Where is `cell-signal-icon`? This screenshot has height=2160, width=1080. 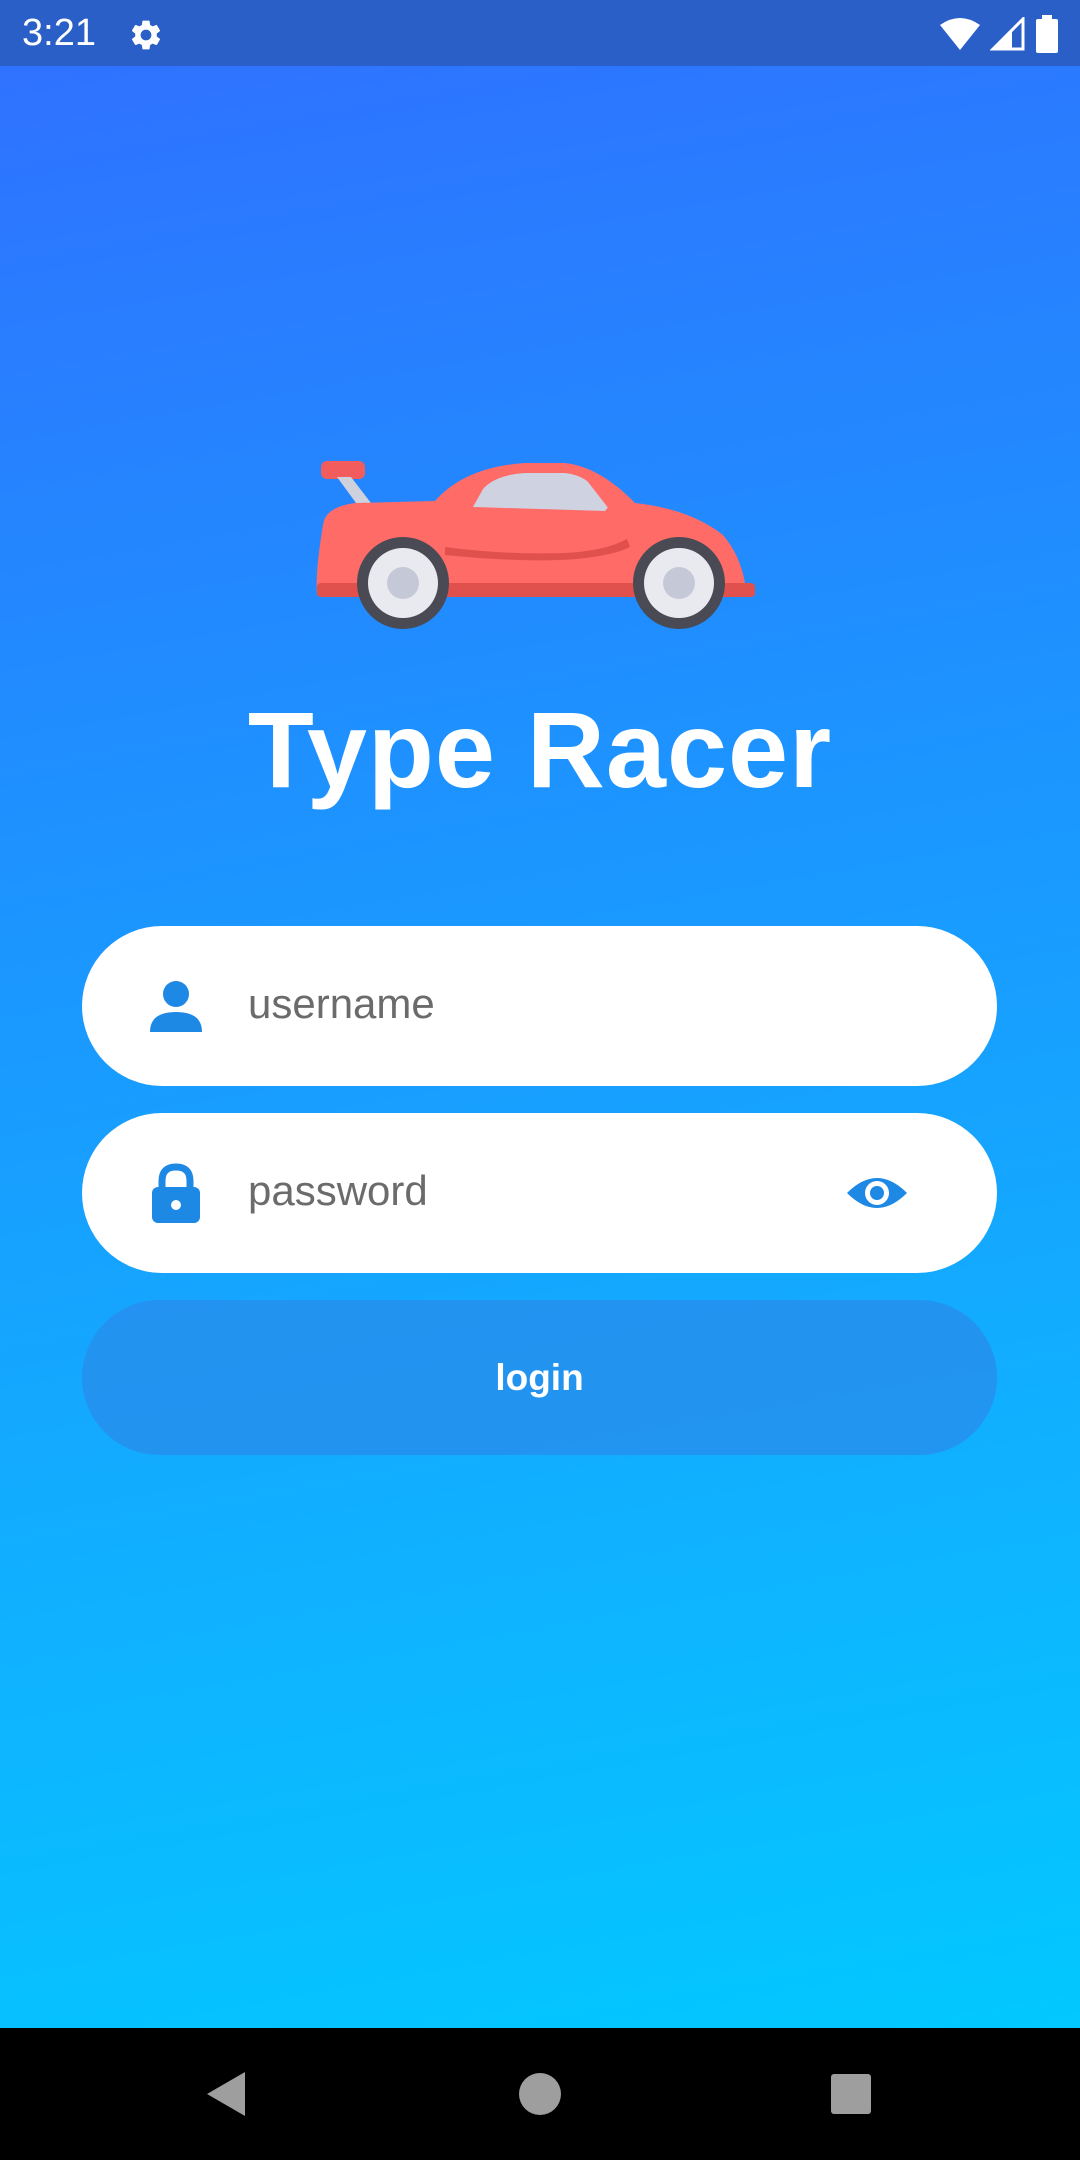 cell-signal-icon is located at coordinates (1007, 34).